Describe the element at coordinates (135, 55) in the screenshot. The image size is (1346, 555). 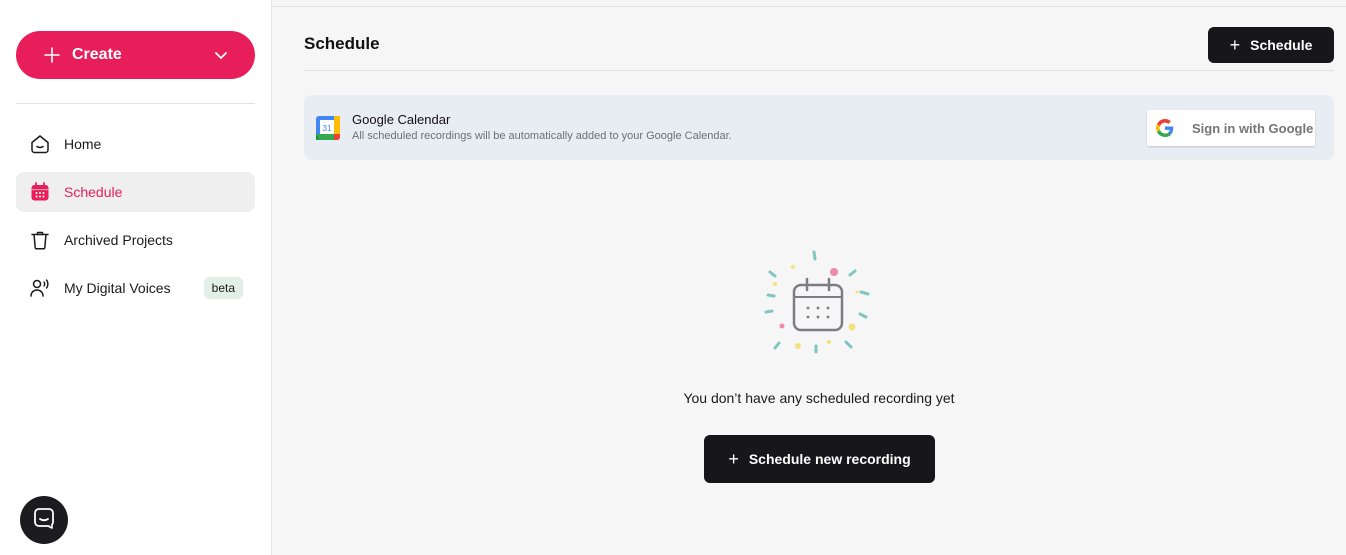
I see `create-button: Create` at that location.